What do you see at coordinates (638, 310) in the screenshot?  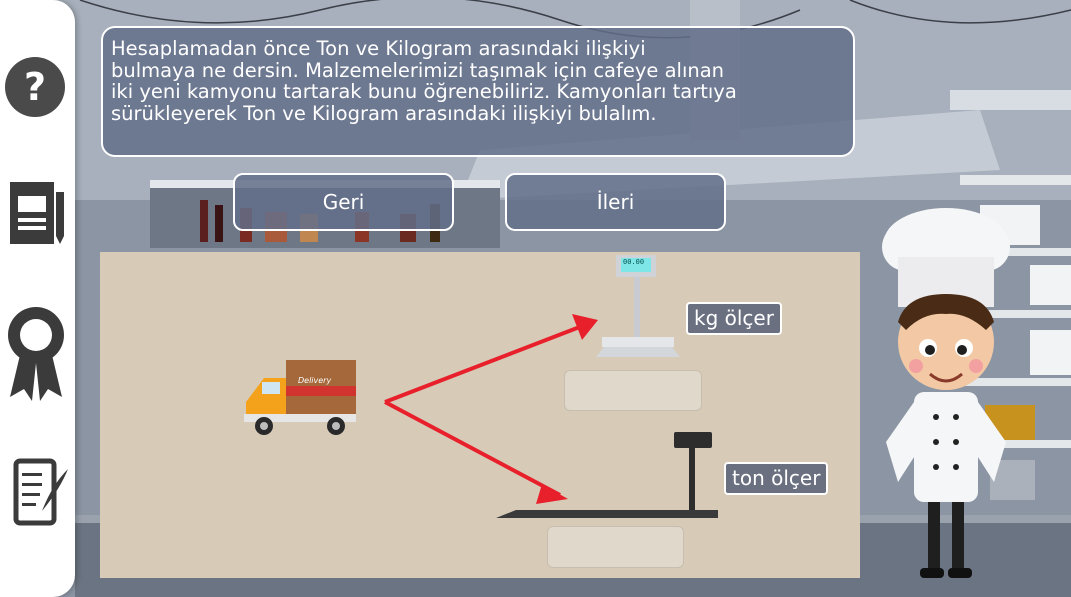 I see `kg-scale: 00.00` at bounding box center [638, 310].